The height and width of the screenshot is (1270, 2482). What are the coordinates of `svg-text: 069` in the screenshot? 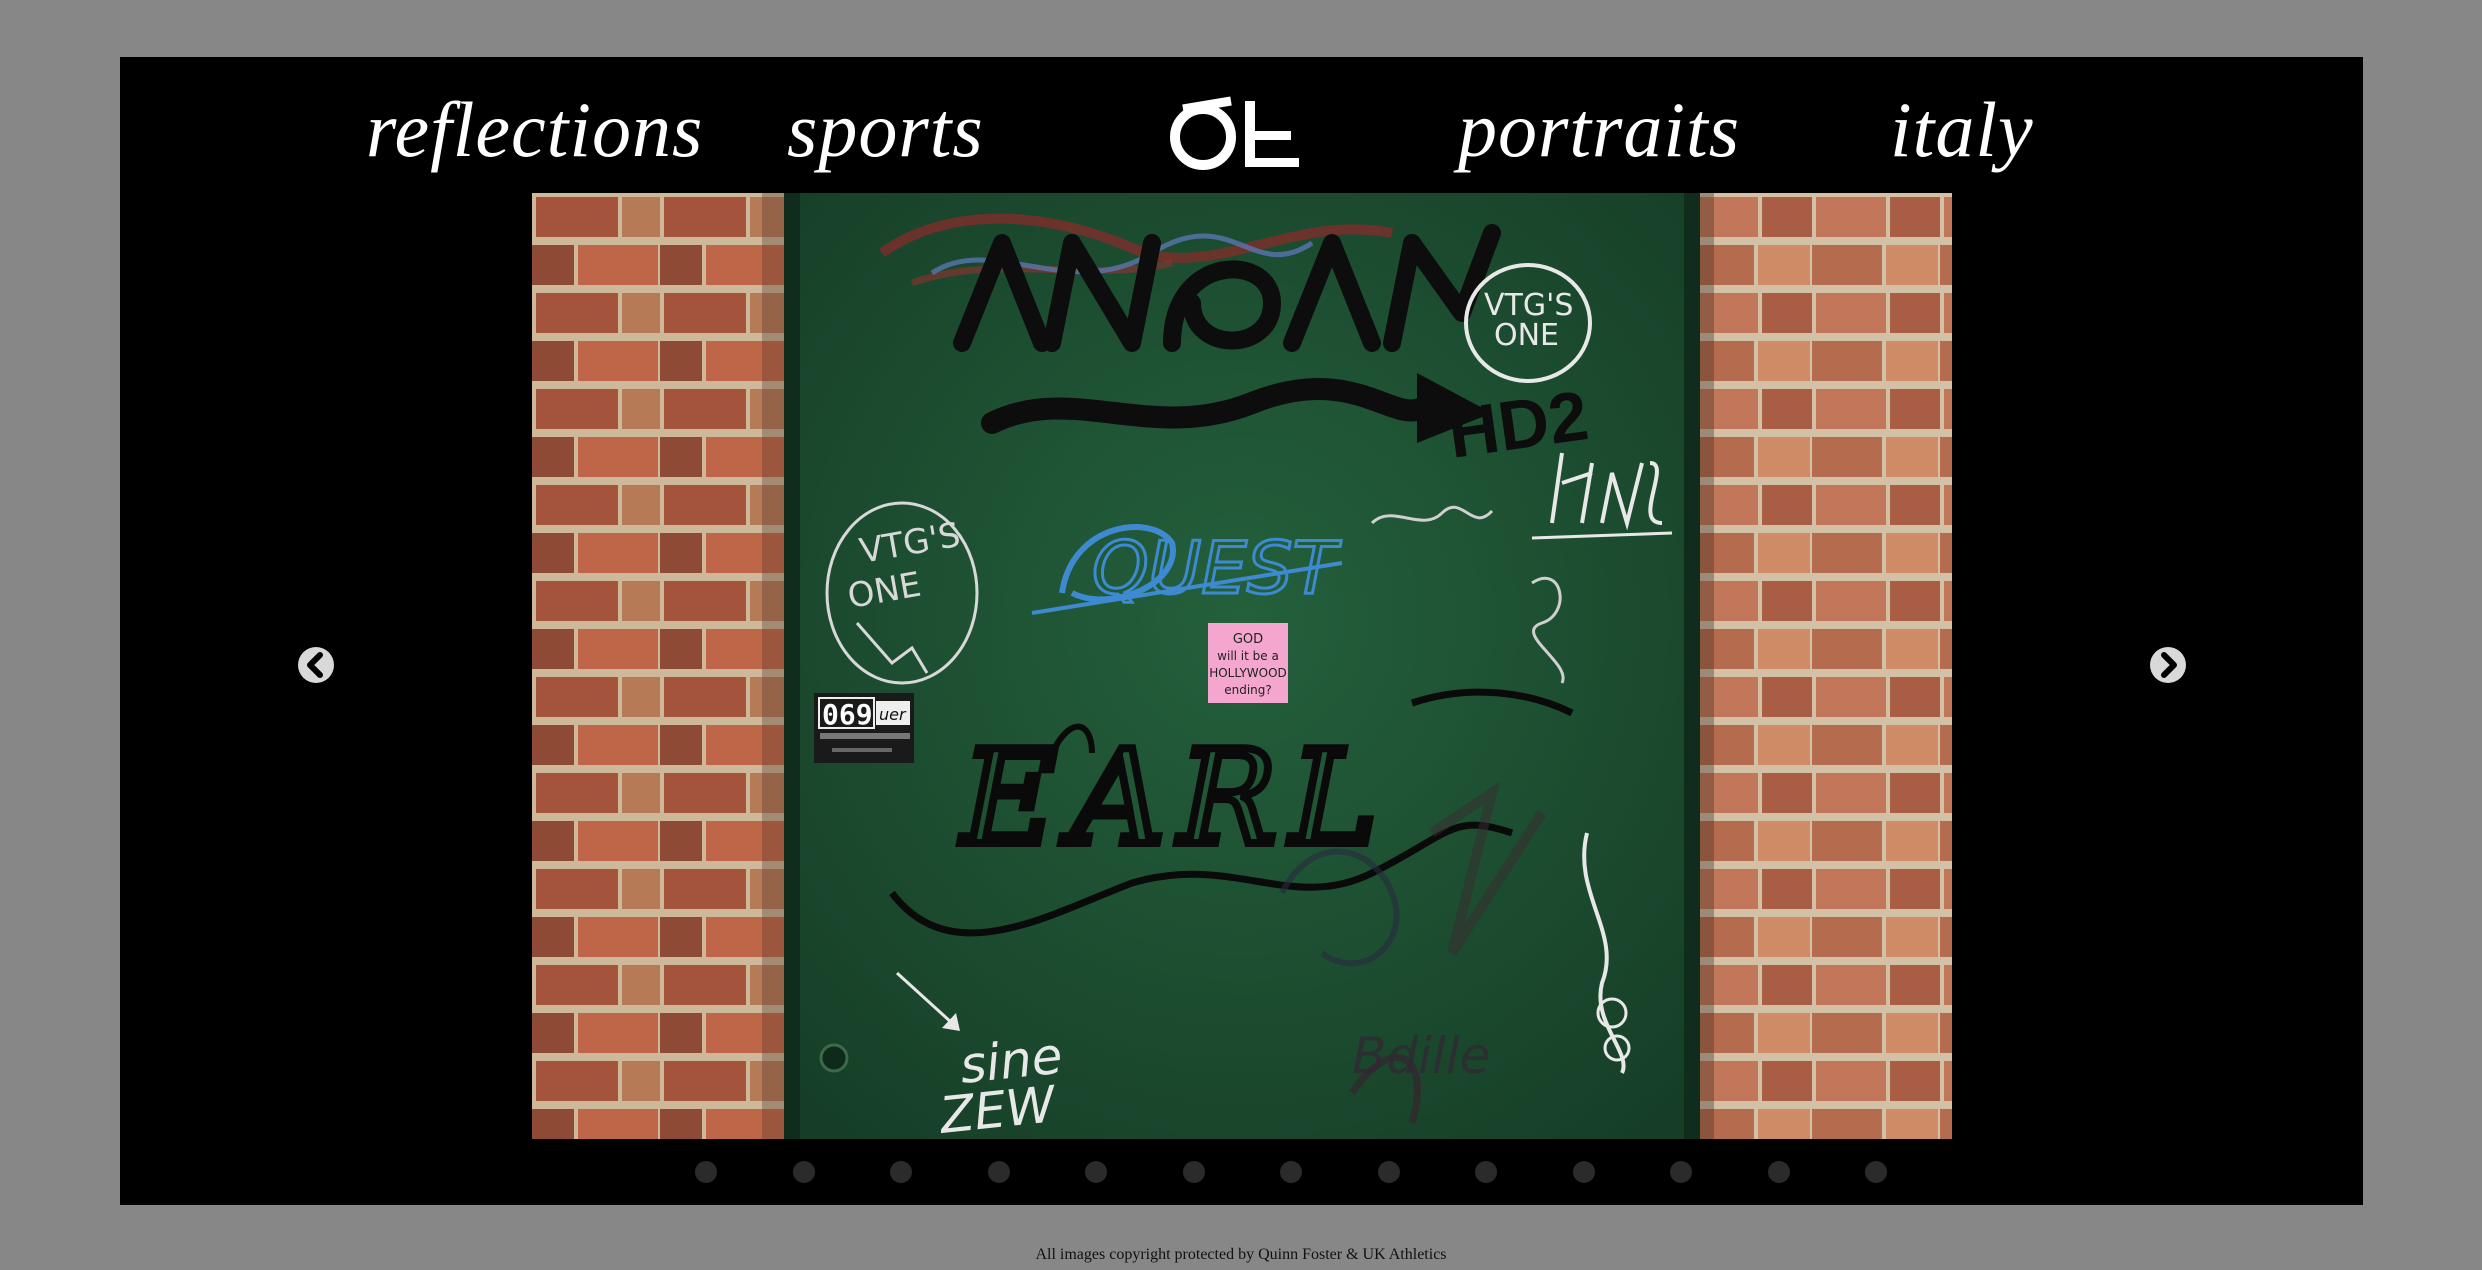 It's located at (847, 714).